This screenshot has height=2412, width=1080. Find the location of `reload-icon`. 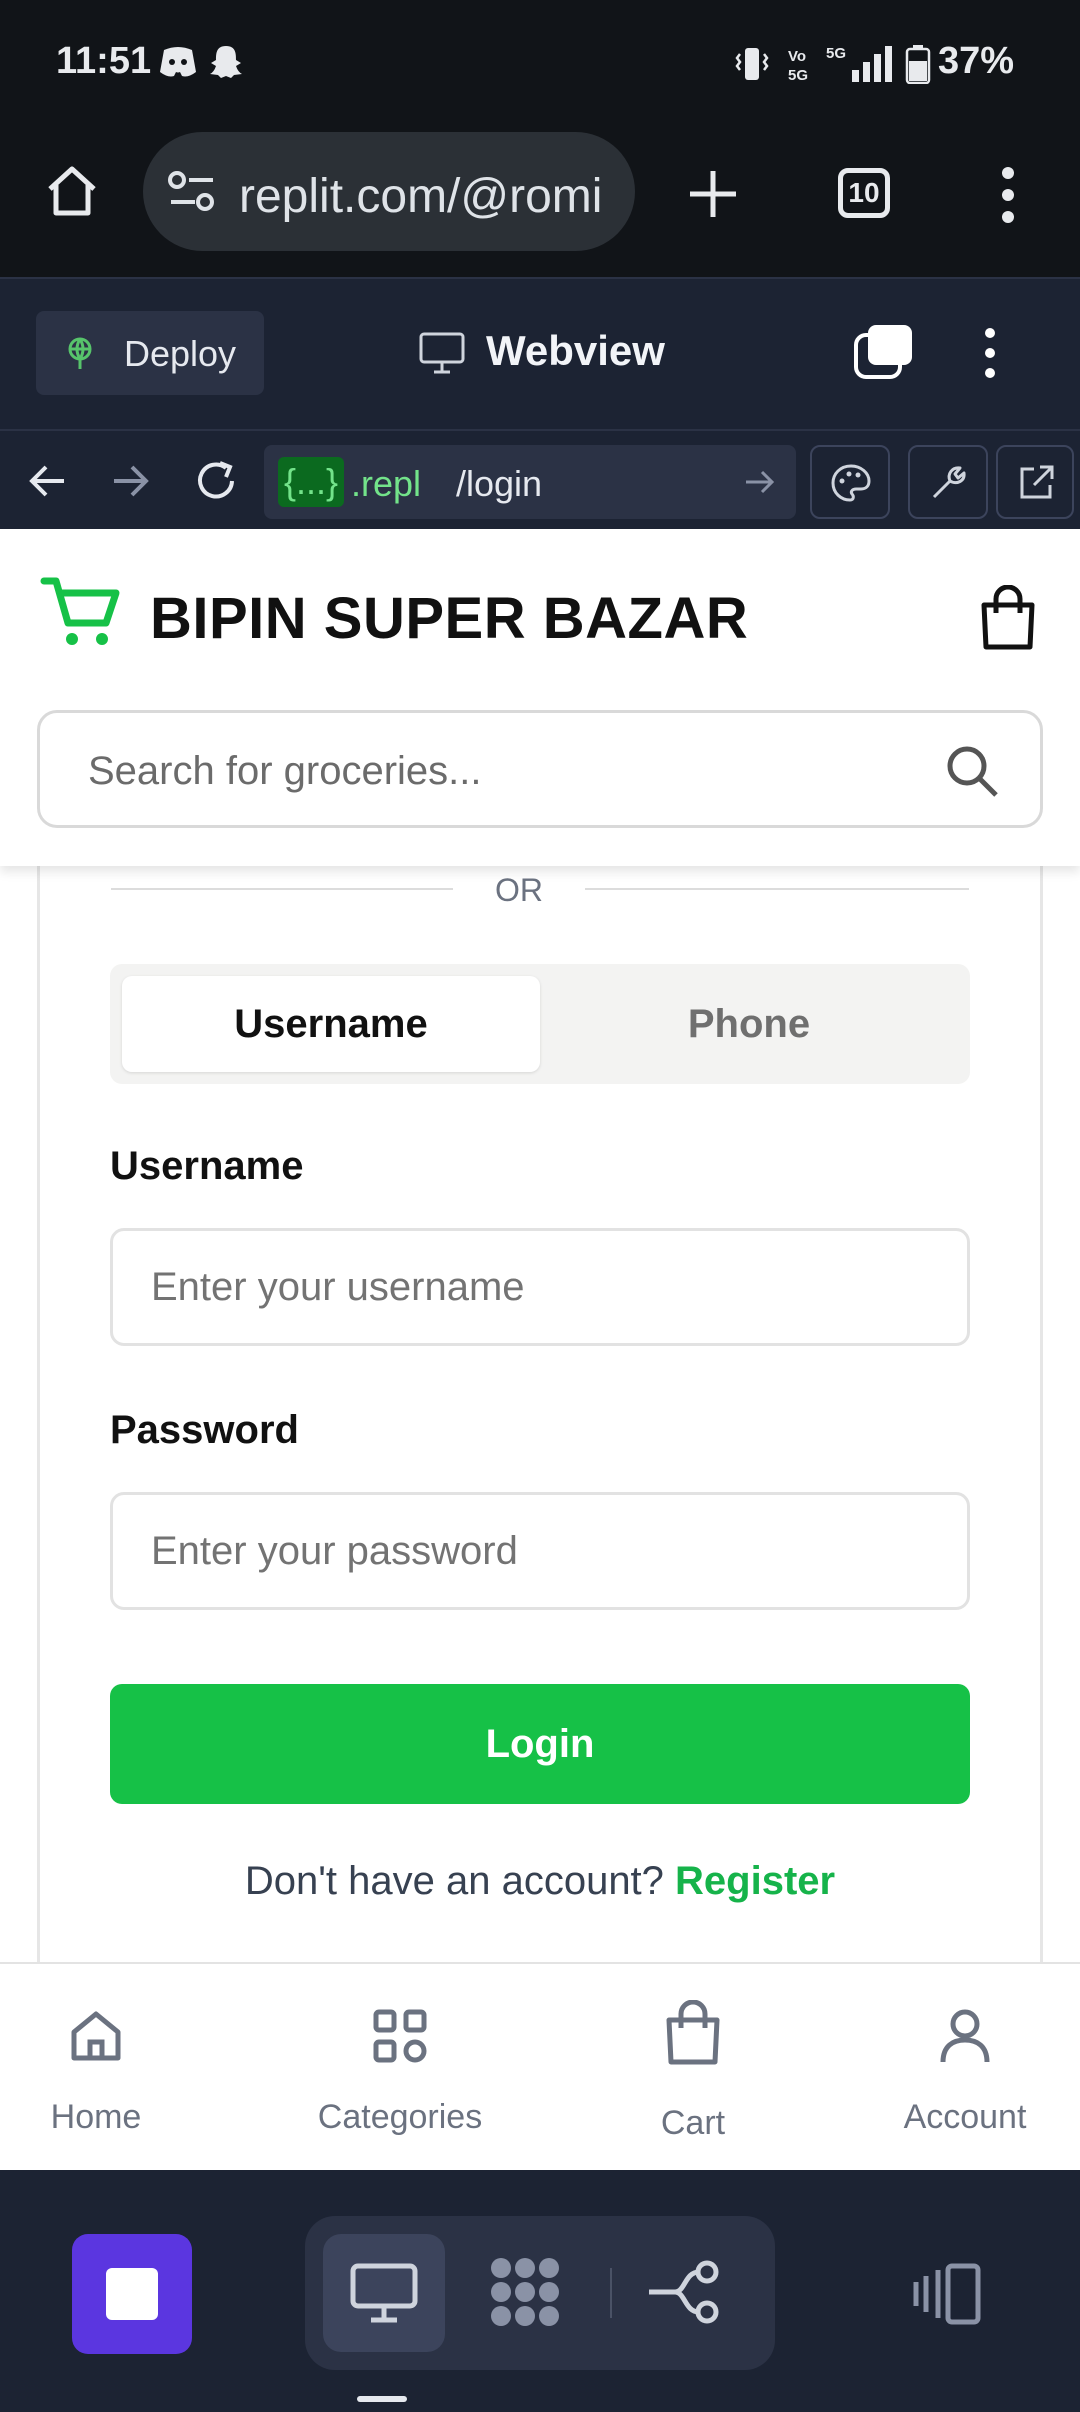

reload-icon is located at coordinates (216, 481).